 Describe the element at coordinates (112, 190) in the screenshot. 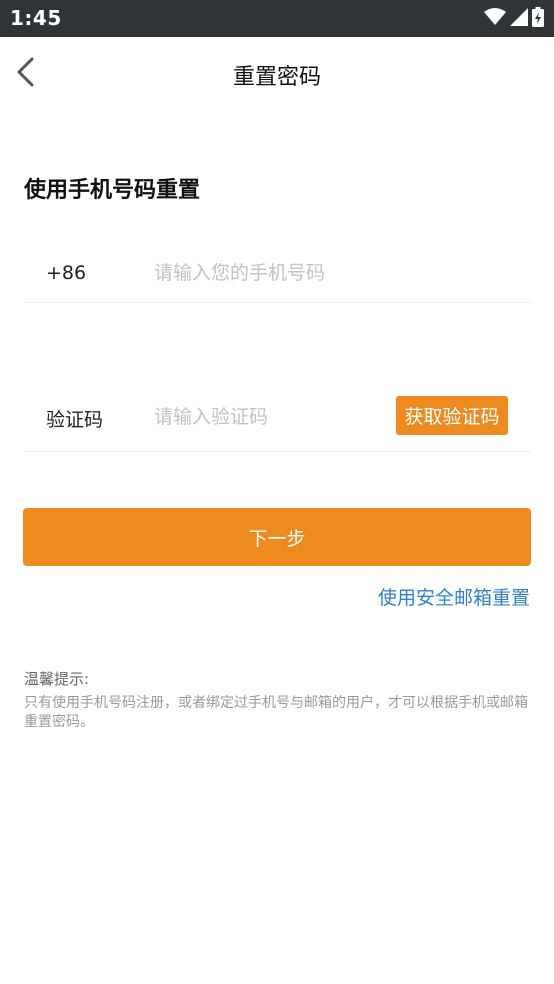

I see `section-title: 使用手机号码重置` at that location.